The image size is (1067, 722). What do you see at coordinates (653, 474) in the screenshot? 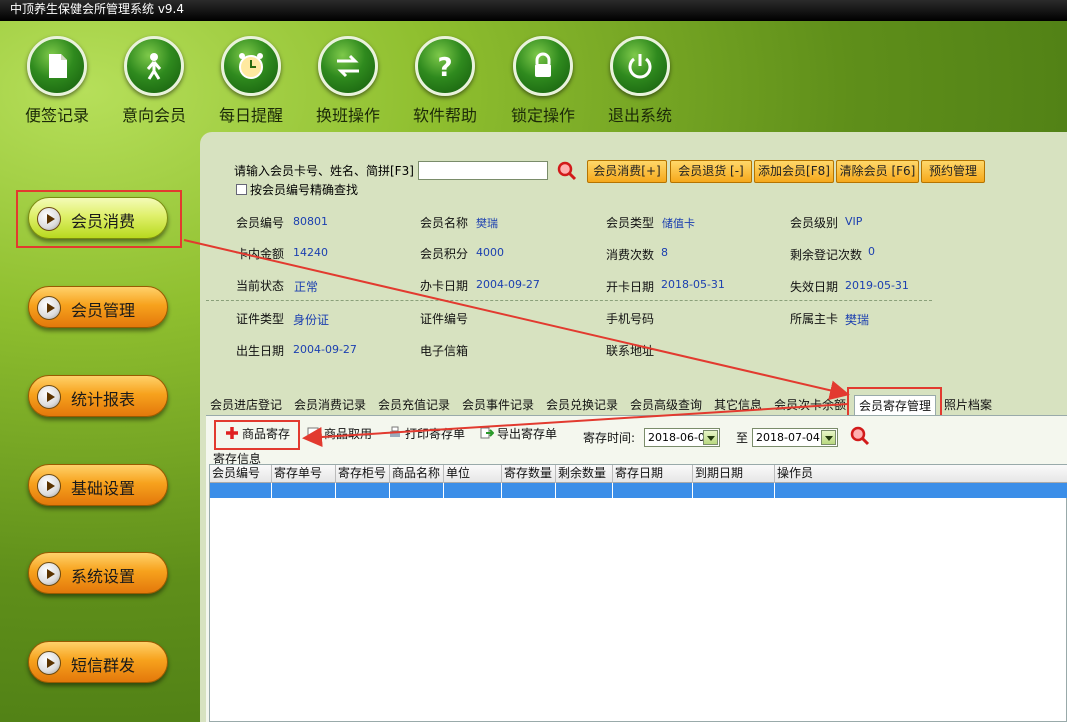
I see `col-store-date: 寄存日期` at bounding box center [653, 474].